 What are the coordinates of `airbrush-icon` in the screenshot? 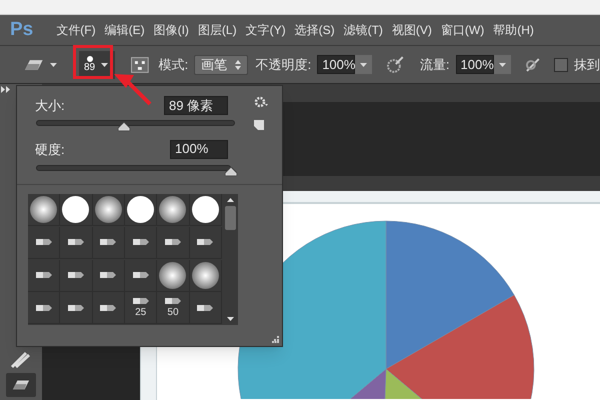 It's located at (533, 64).